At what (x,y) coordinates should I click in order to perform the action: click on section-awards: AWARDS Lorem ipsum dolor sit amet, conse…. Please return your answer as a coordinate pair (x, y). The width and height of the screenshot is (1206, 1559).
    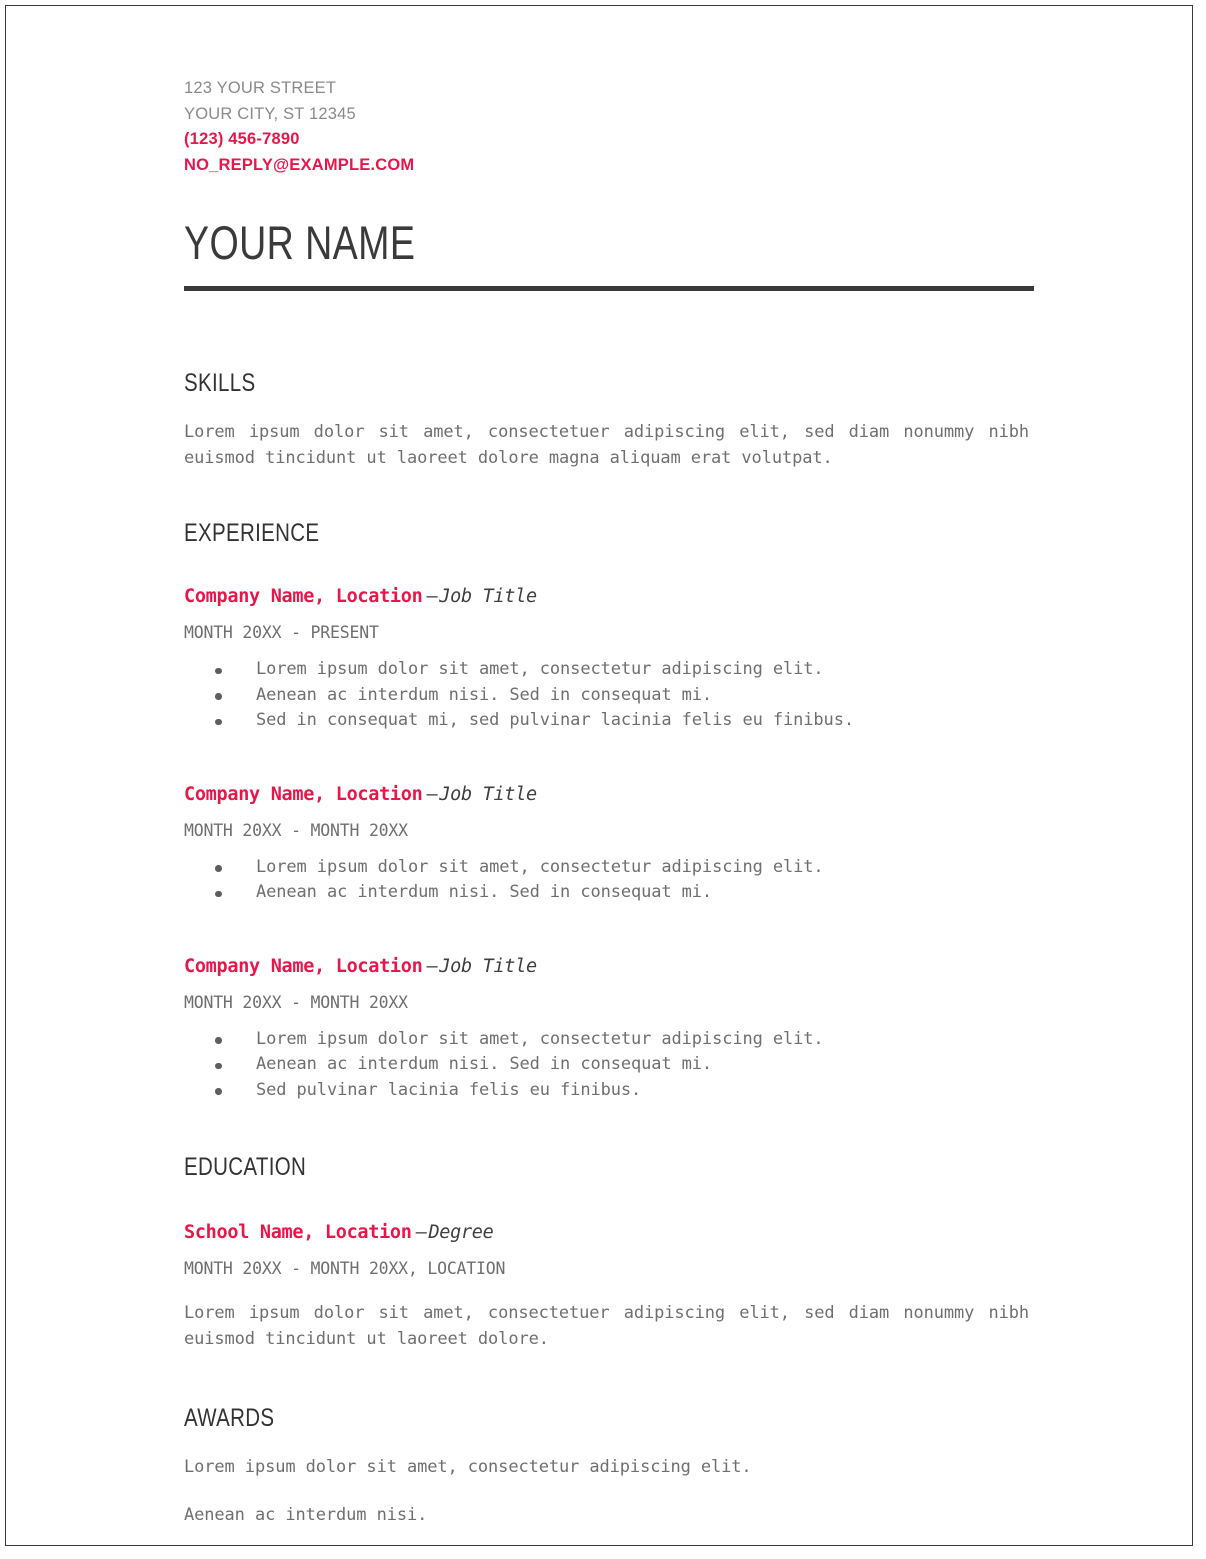
    Looking at the image, I should click on (609, 1466).